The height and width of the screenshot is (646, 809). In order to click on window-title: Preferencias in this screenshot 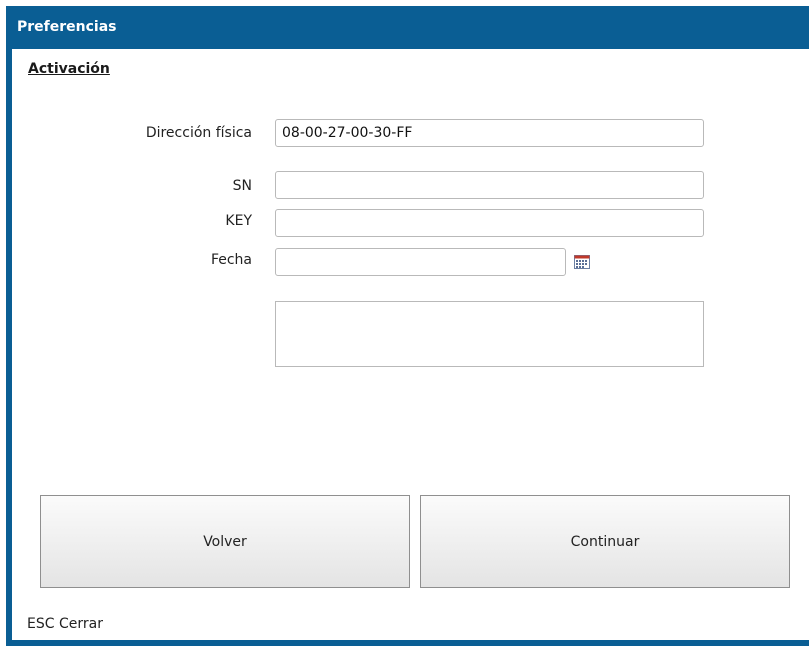, I will do `click(67, 27)`.